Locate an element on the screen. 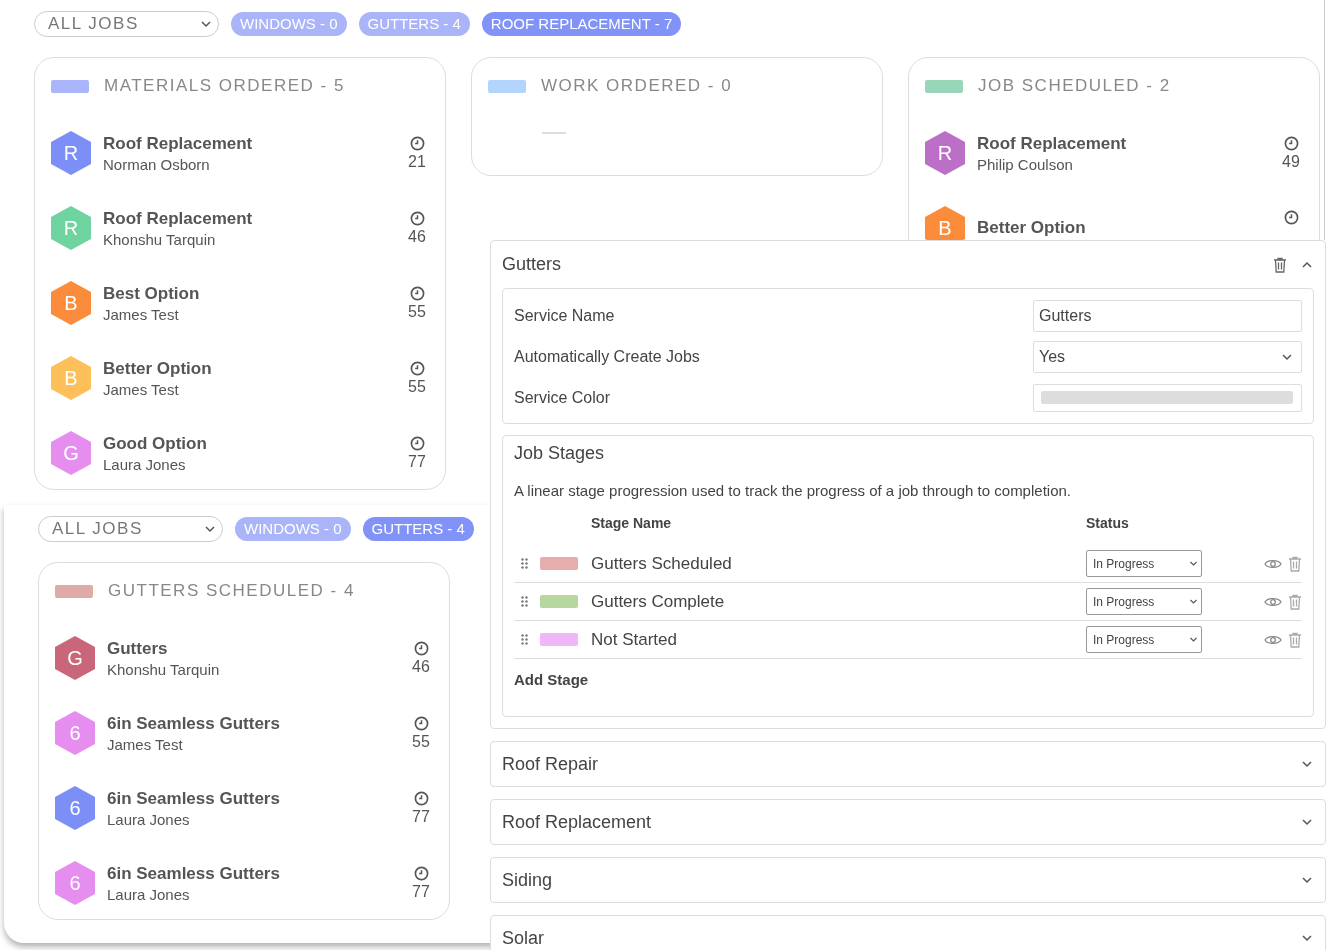 This screenshot has height=950, width=1336. column-title: MATERIALS ORDERED - 5 is located at coordinates (224, 86).